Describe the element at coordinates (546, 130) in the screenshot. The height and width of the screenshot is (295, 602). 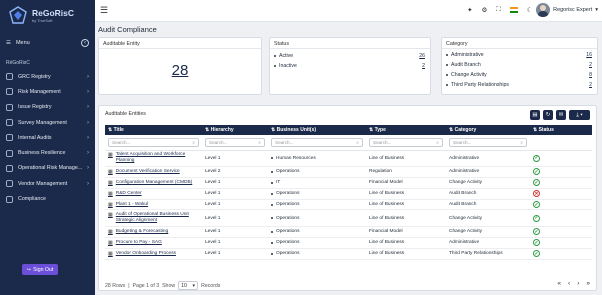
I see `column-header-label: Status` at that location.